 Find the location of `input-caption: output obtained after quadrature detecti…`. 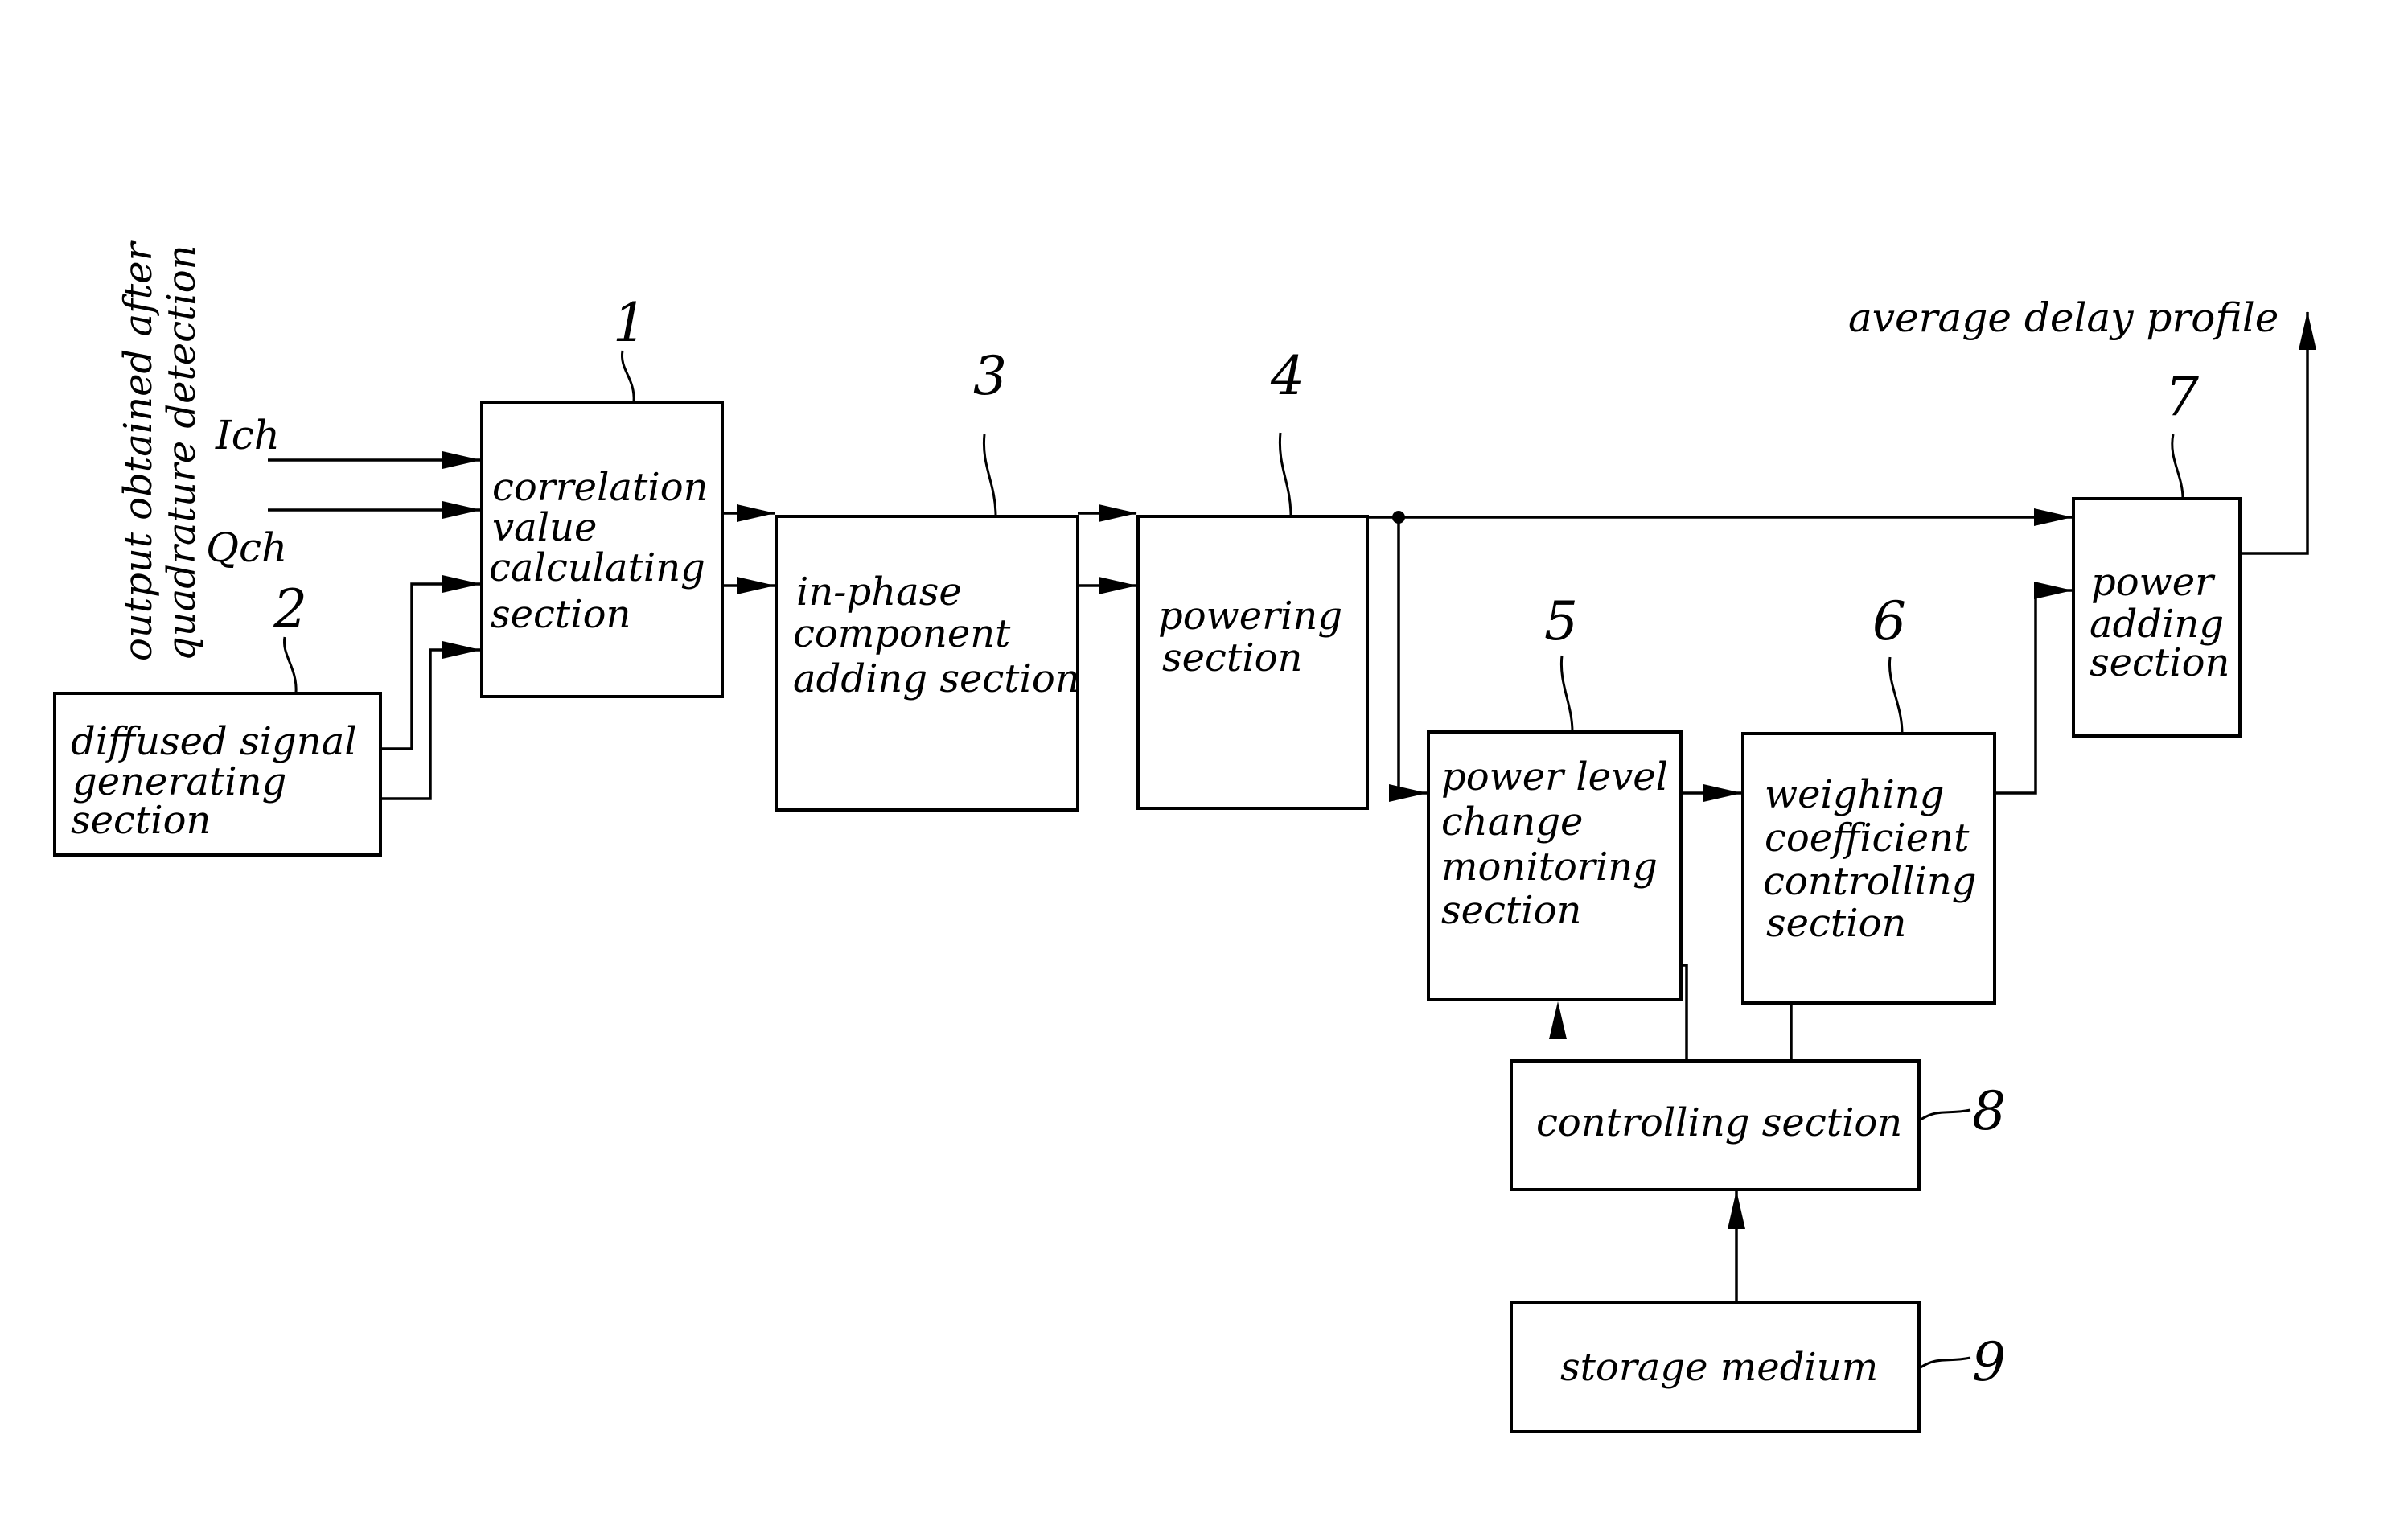

input-caption: output obtained after quadrature detecti… is located at coordinates (160, 450).